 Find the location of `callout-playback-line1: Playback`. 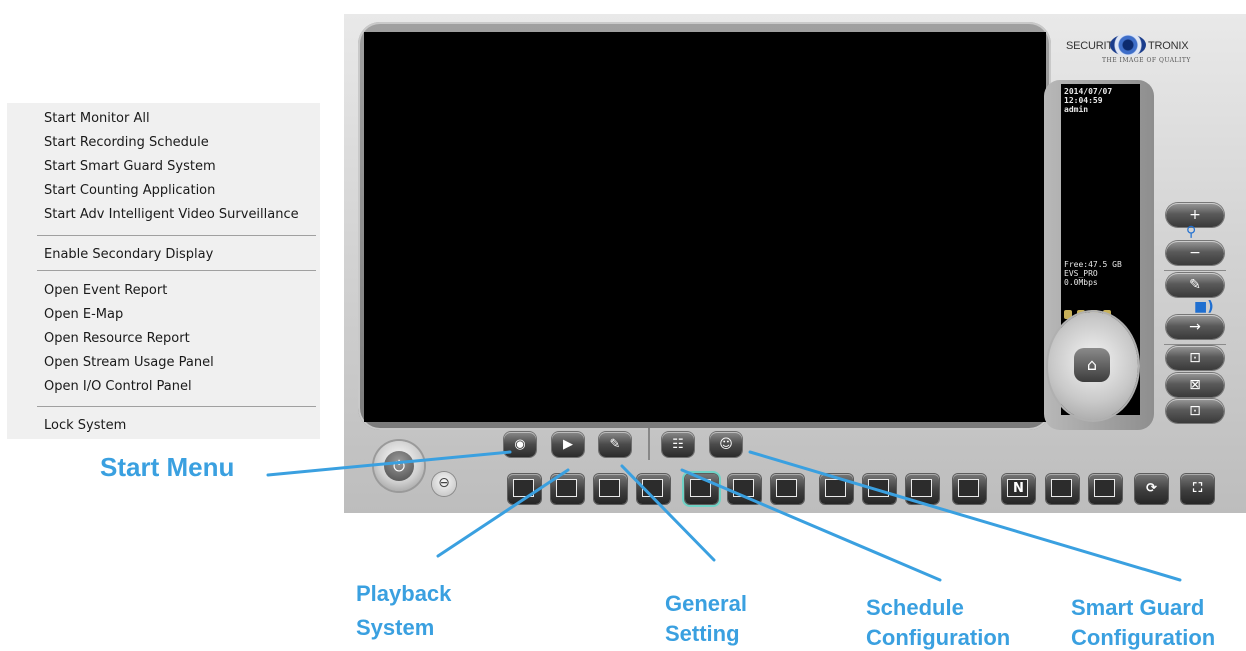

callout-playback-line1: Playback is located at coordinates (404, 593).